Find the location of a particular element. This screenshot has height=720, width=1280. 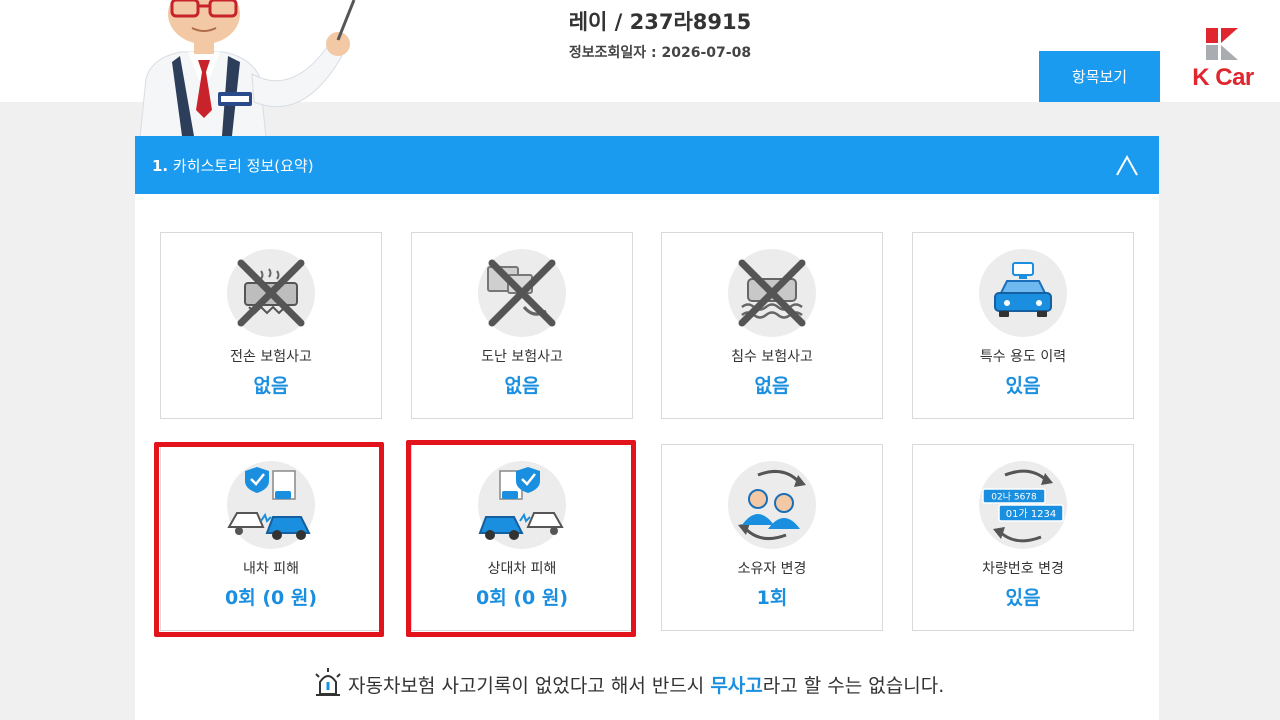

new-plate-text: 01가 1234 is located at coordinates (1031, 514).